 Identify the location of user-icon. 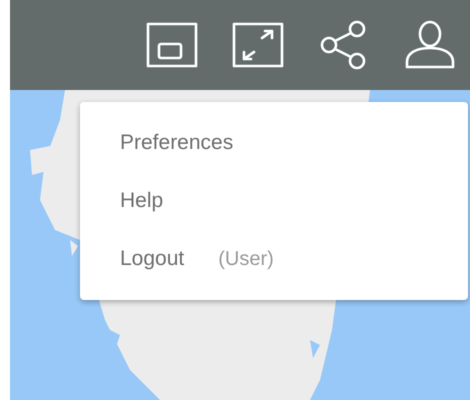
(430, 45).